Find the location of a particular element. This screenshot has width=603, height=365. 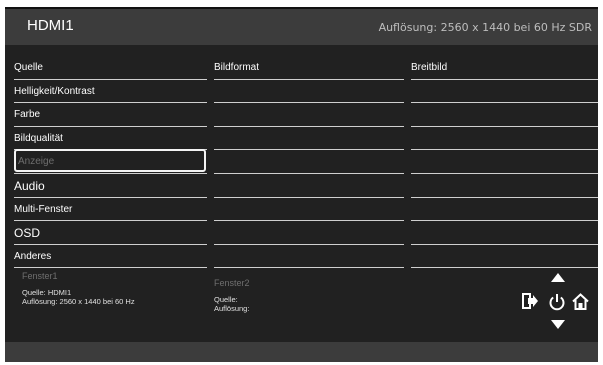

menu-item-bildqualitaet: Bildqualität is located at coordinates (110, 139).